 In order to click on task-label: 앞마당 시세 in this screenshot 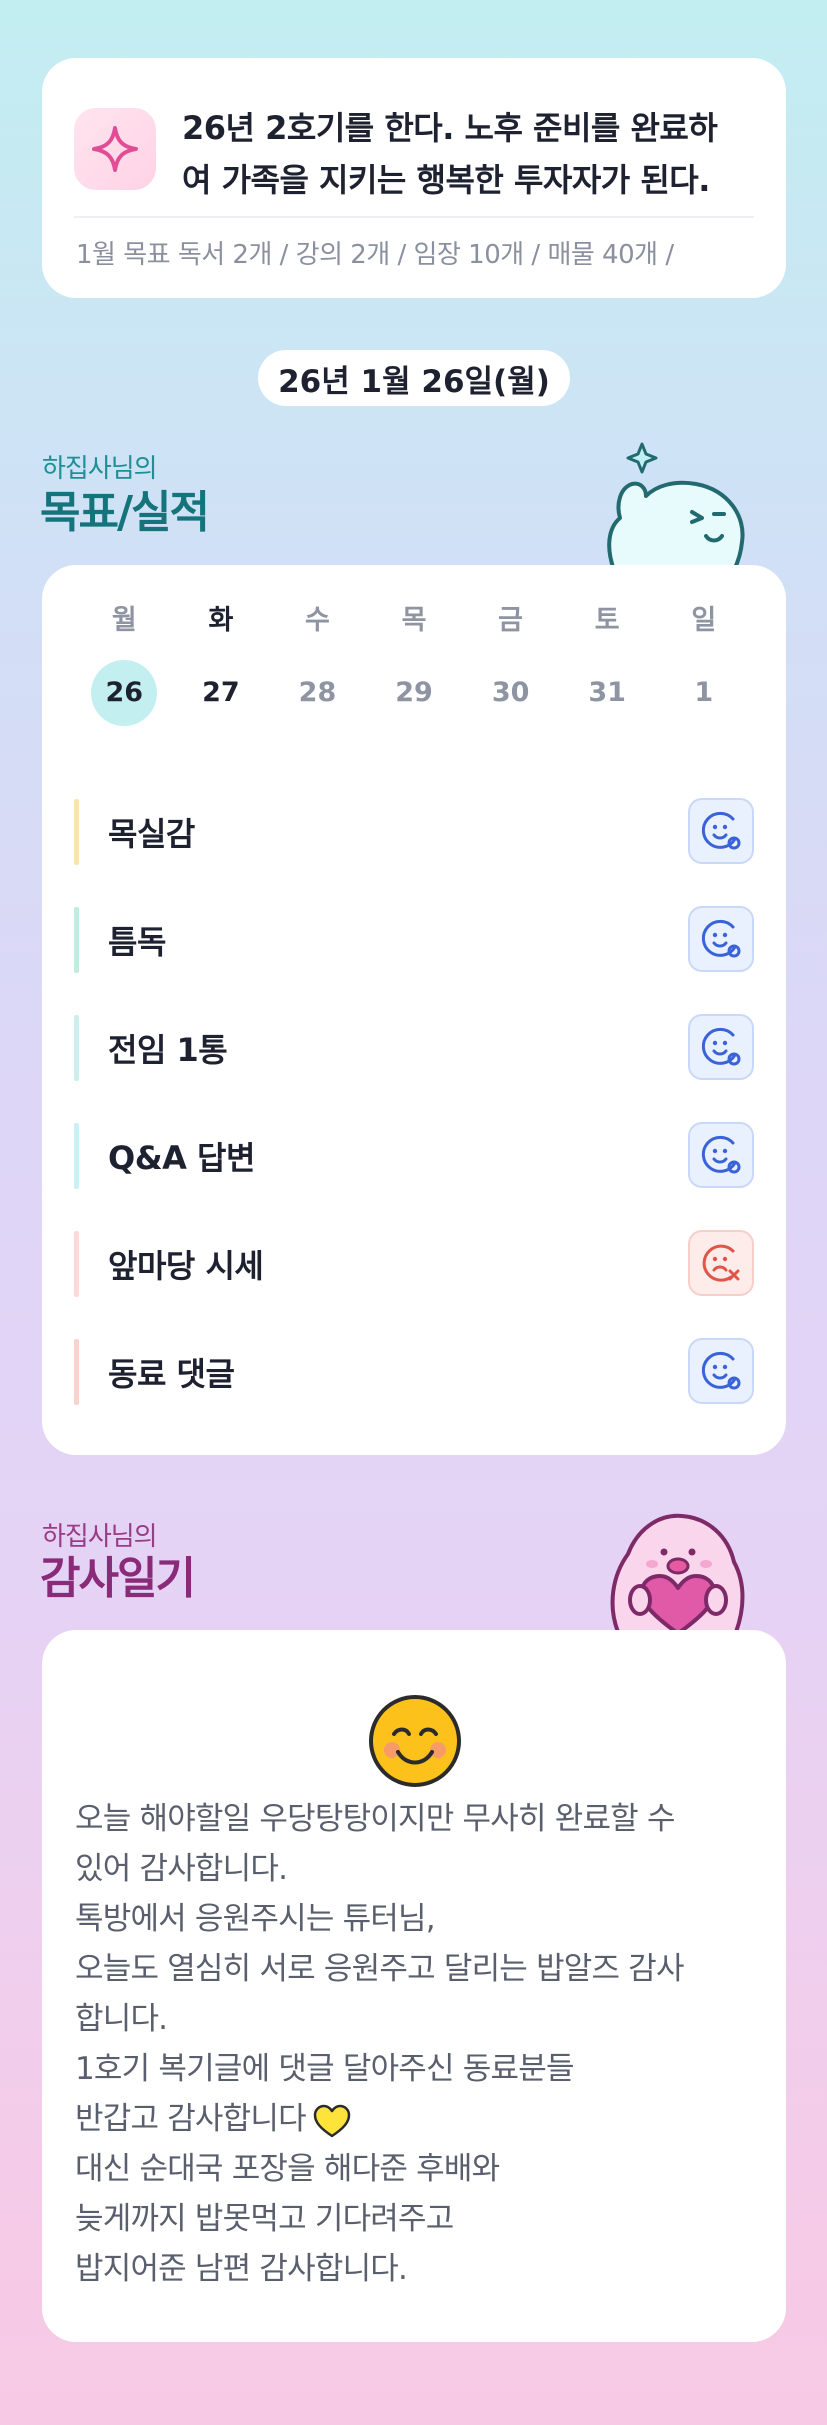, I will do `click(186, 1266)`.